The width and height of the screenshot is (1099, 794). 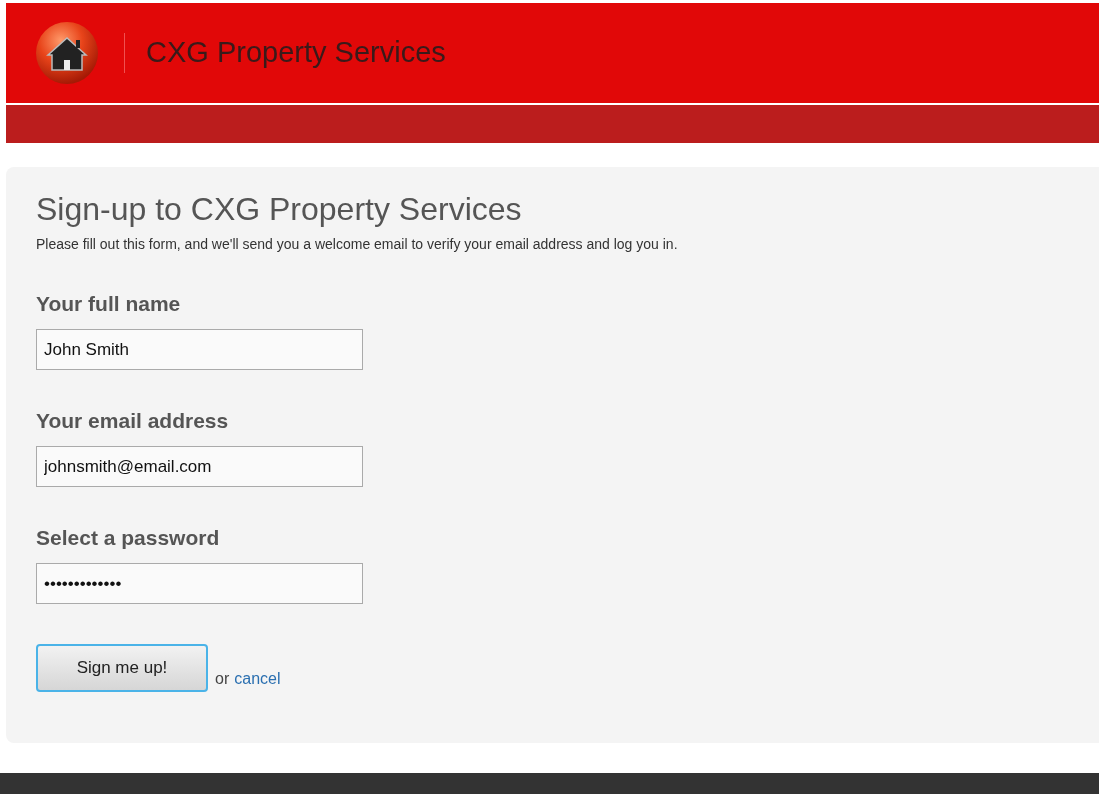 What do you see at coordinates (199, 349) in the screenshot?
I see `input-field: John Smith` at bounding box center [199, 349].